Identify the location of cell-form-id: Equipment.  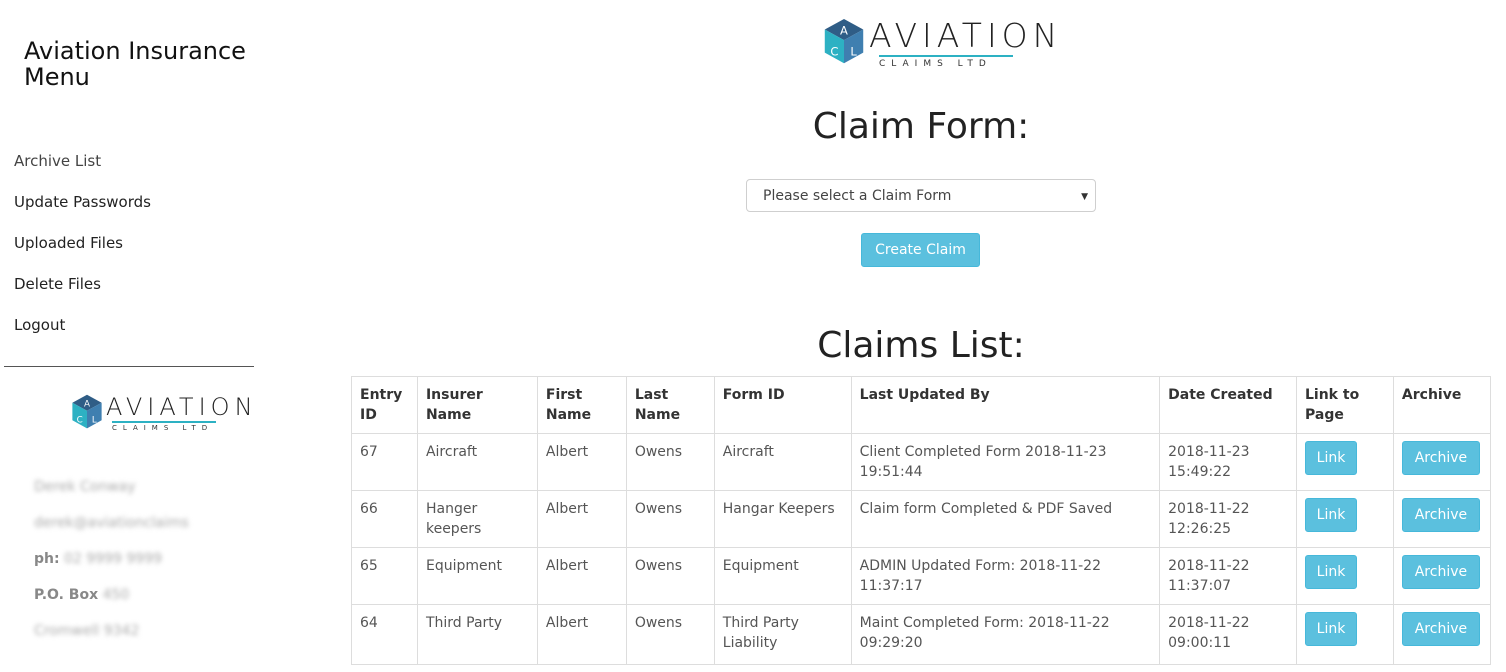
(782, 576).